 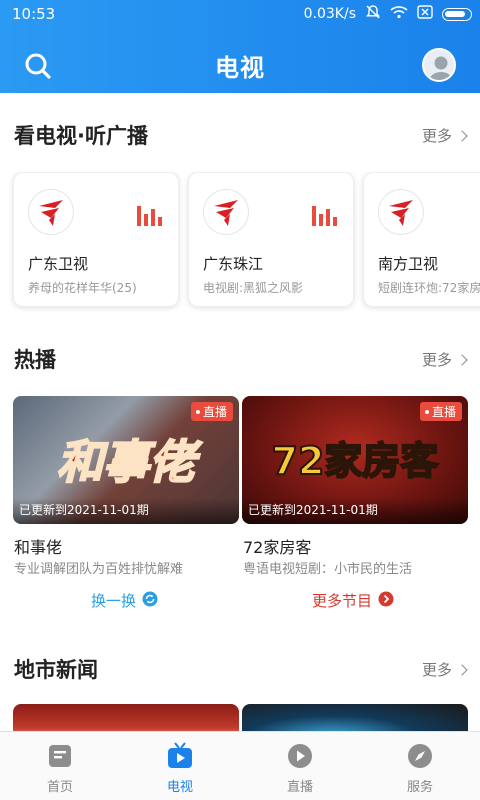 I want to click on status-icons: 0.03K/s, so click(x=388, y=14).